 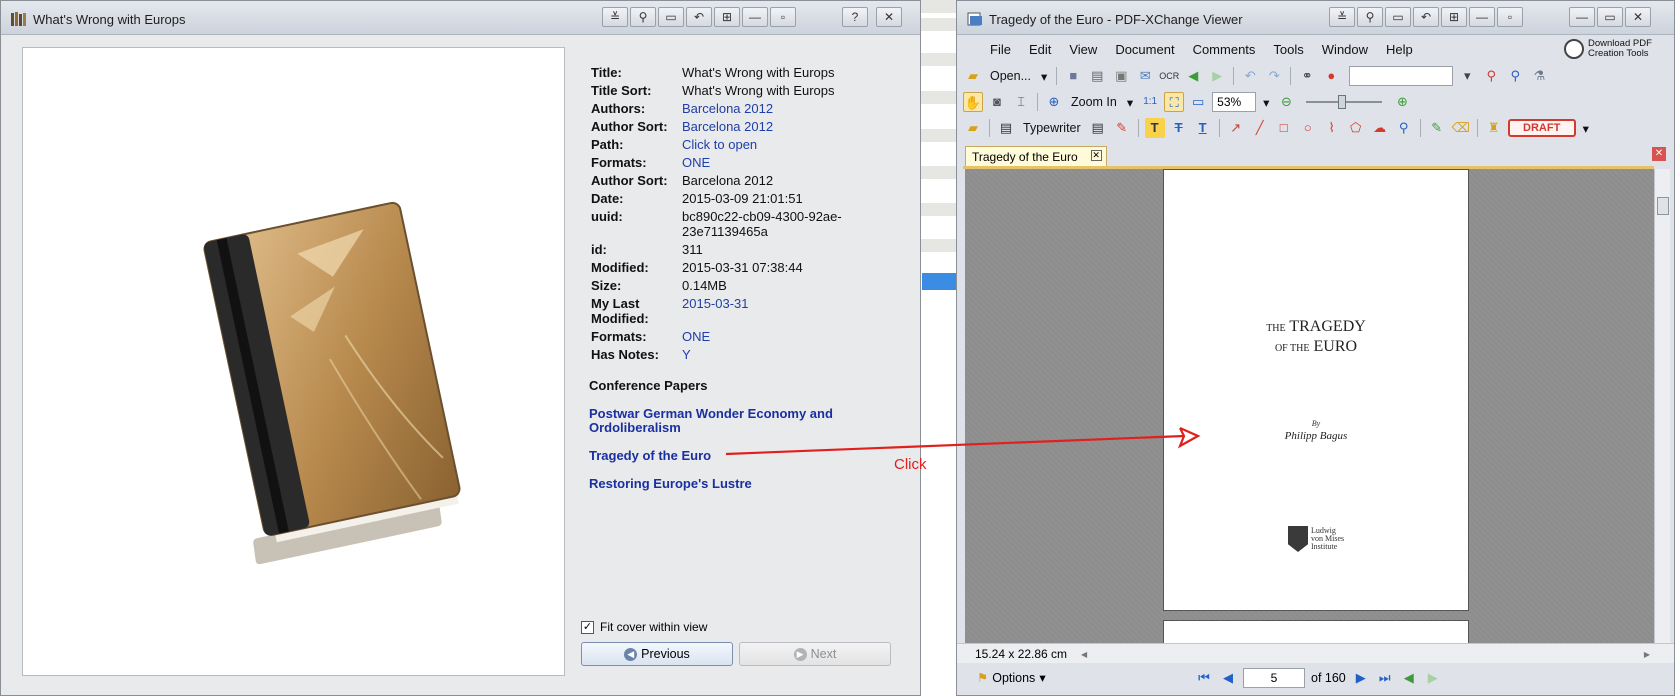 What do you see at coordinates (973, 128) in the screenshot?
I see `note-icon: ▰` at bounding box center [973, 128].